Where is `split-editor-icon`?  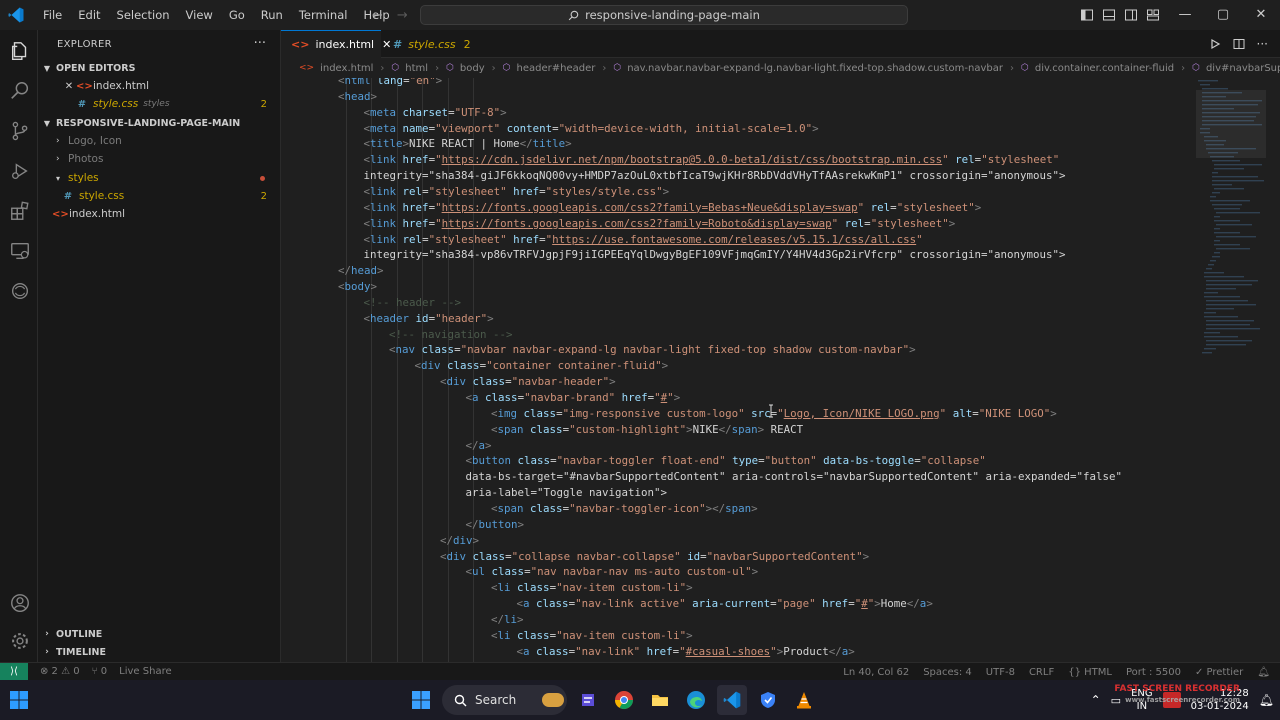 split-editor-icon is located at coordinates (1239, 44).